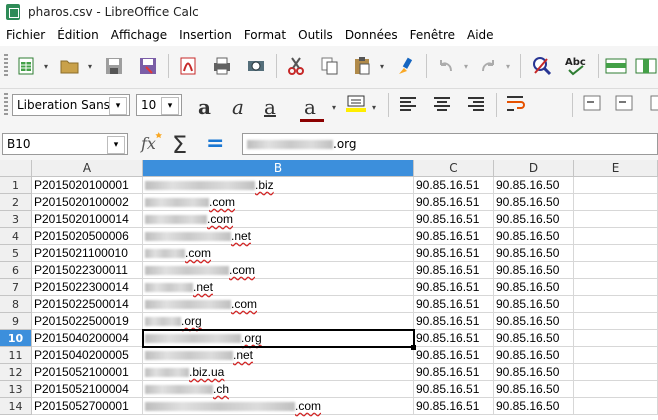 The image size is (658, 420). Describe the element at coordinates (87, 219) in the screenshot. I see `cell-a: P2015020100014` at that location.